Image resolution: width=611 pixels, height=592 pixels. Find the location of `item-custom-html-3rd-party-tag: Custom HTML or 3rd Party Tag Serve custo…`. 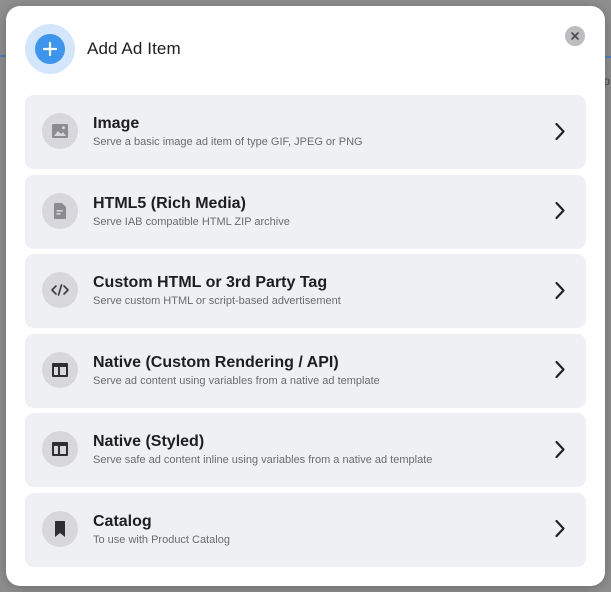

item-custom-html-3rd-party-tag: Custom HTML or 3rd Party Tag Serve custo… is located at coordinates (305, 291).